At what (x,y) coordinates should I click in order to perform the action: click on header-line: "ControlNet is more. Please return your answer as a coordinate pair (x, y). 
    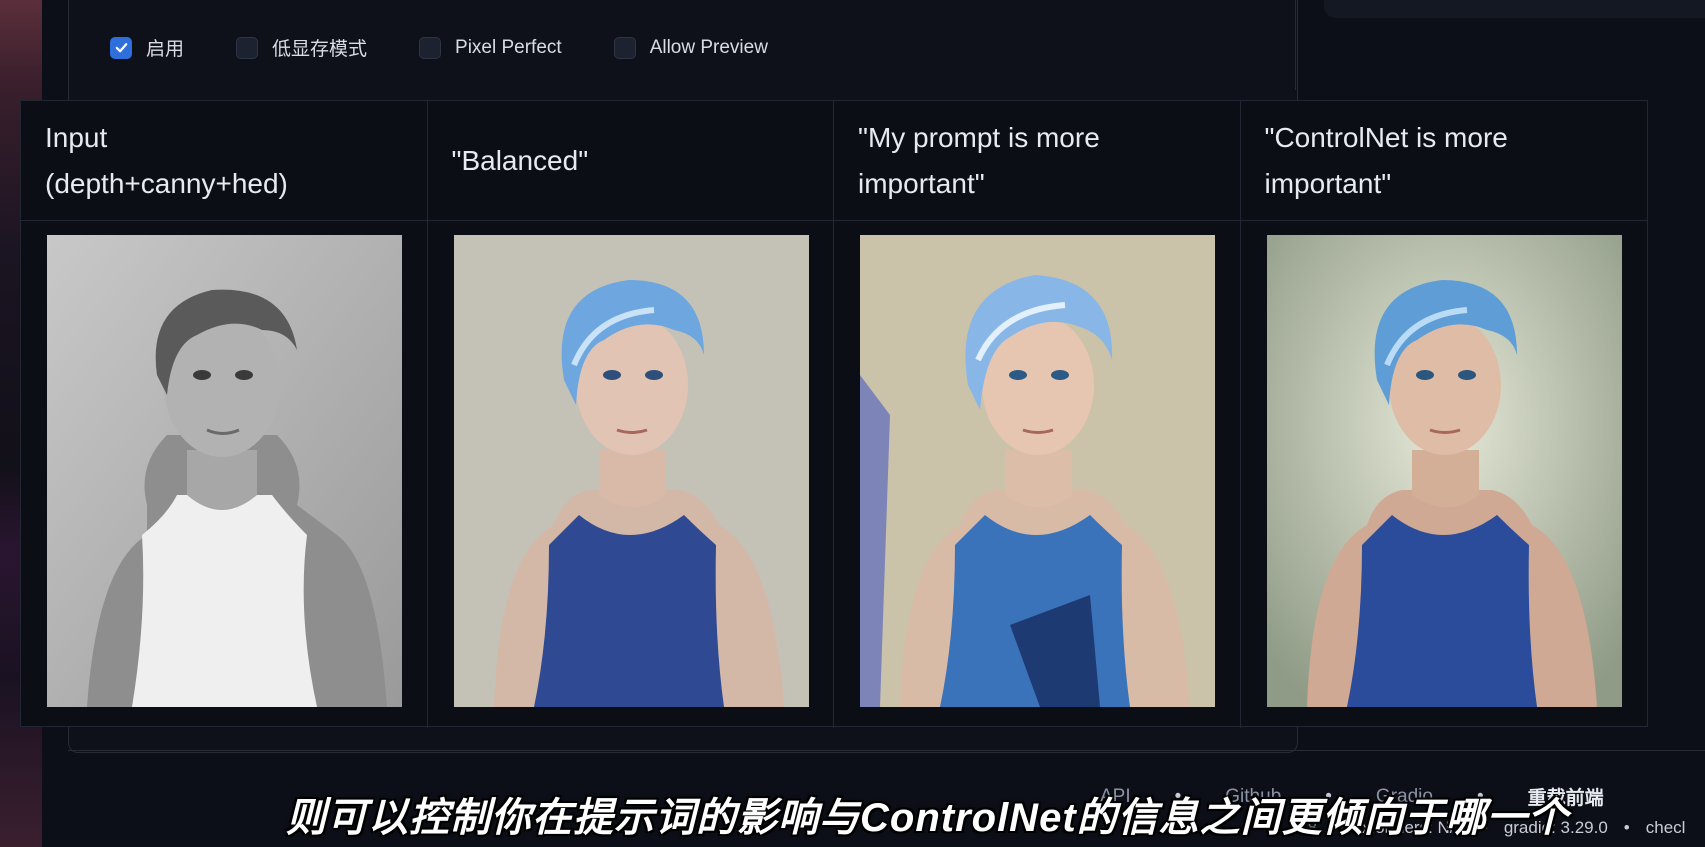
    Looking at the image, I should click on (1386, 137).